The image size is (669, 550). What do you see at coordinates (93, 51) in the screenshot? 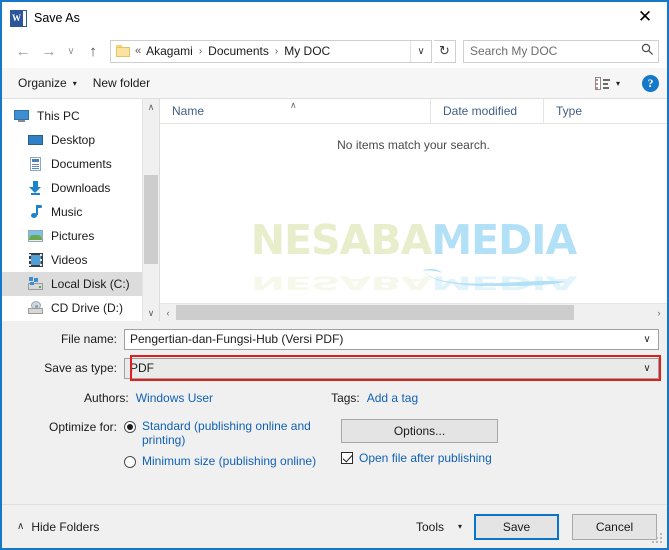
I see `up-button: ↑` at bounding box center [93, 51].